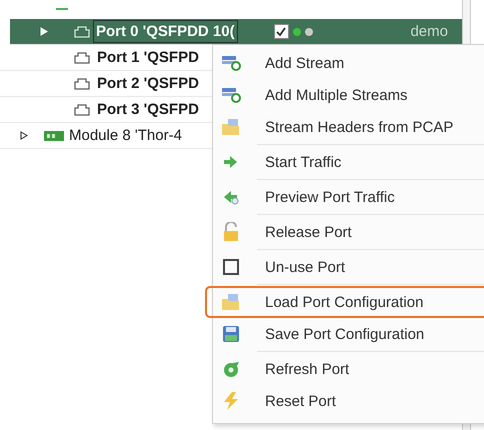 The height and width of the screenshot is (430, 484). Describe the element at coordinates (231, 232) in the screenshot. I see `padlock-icon` at that location.